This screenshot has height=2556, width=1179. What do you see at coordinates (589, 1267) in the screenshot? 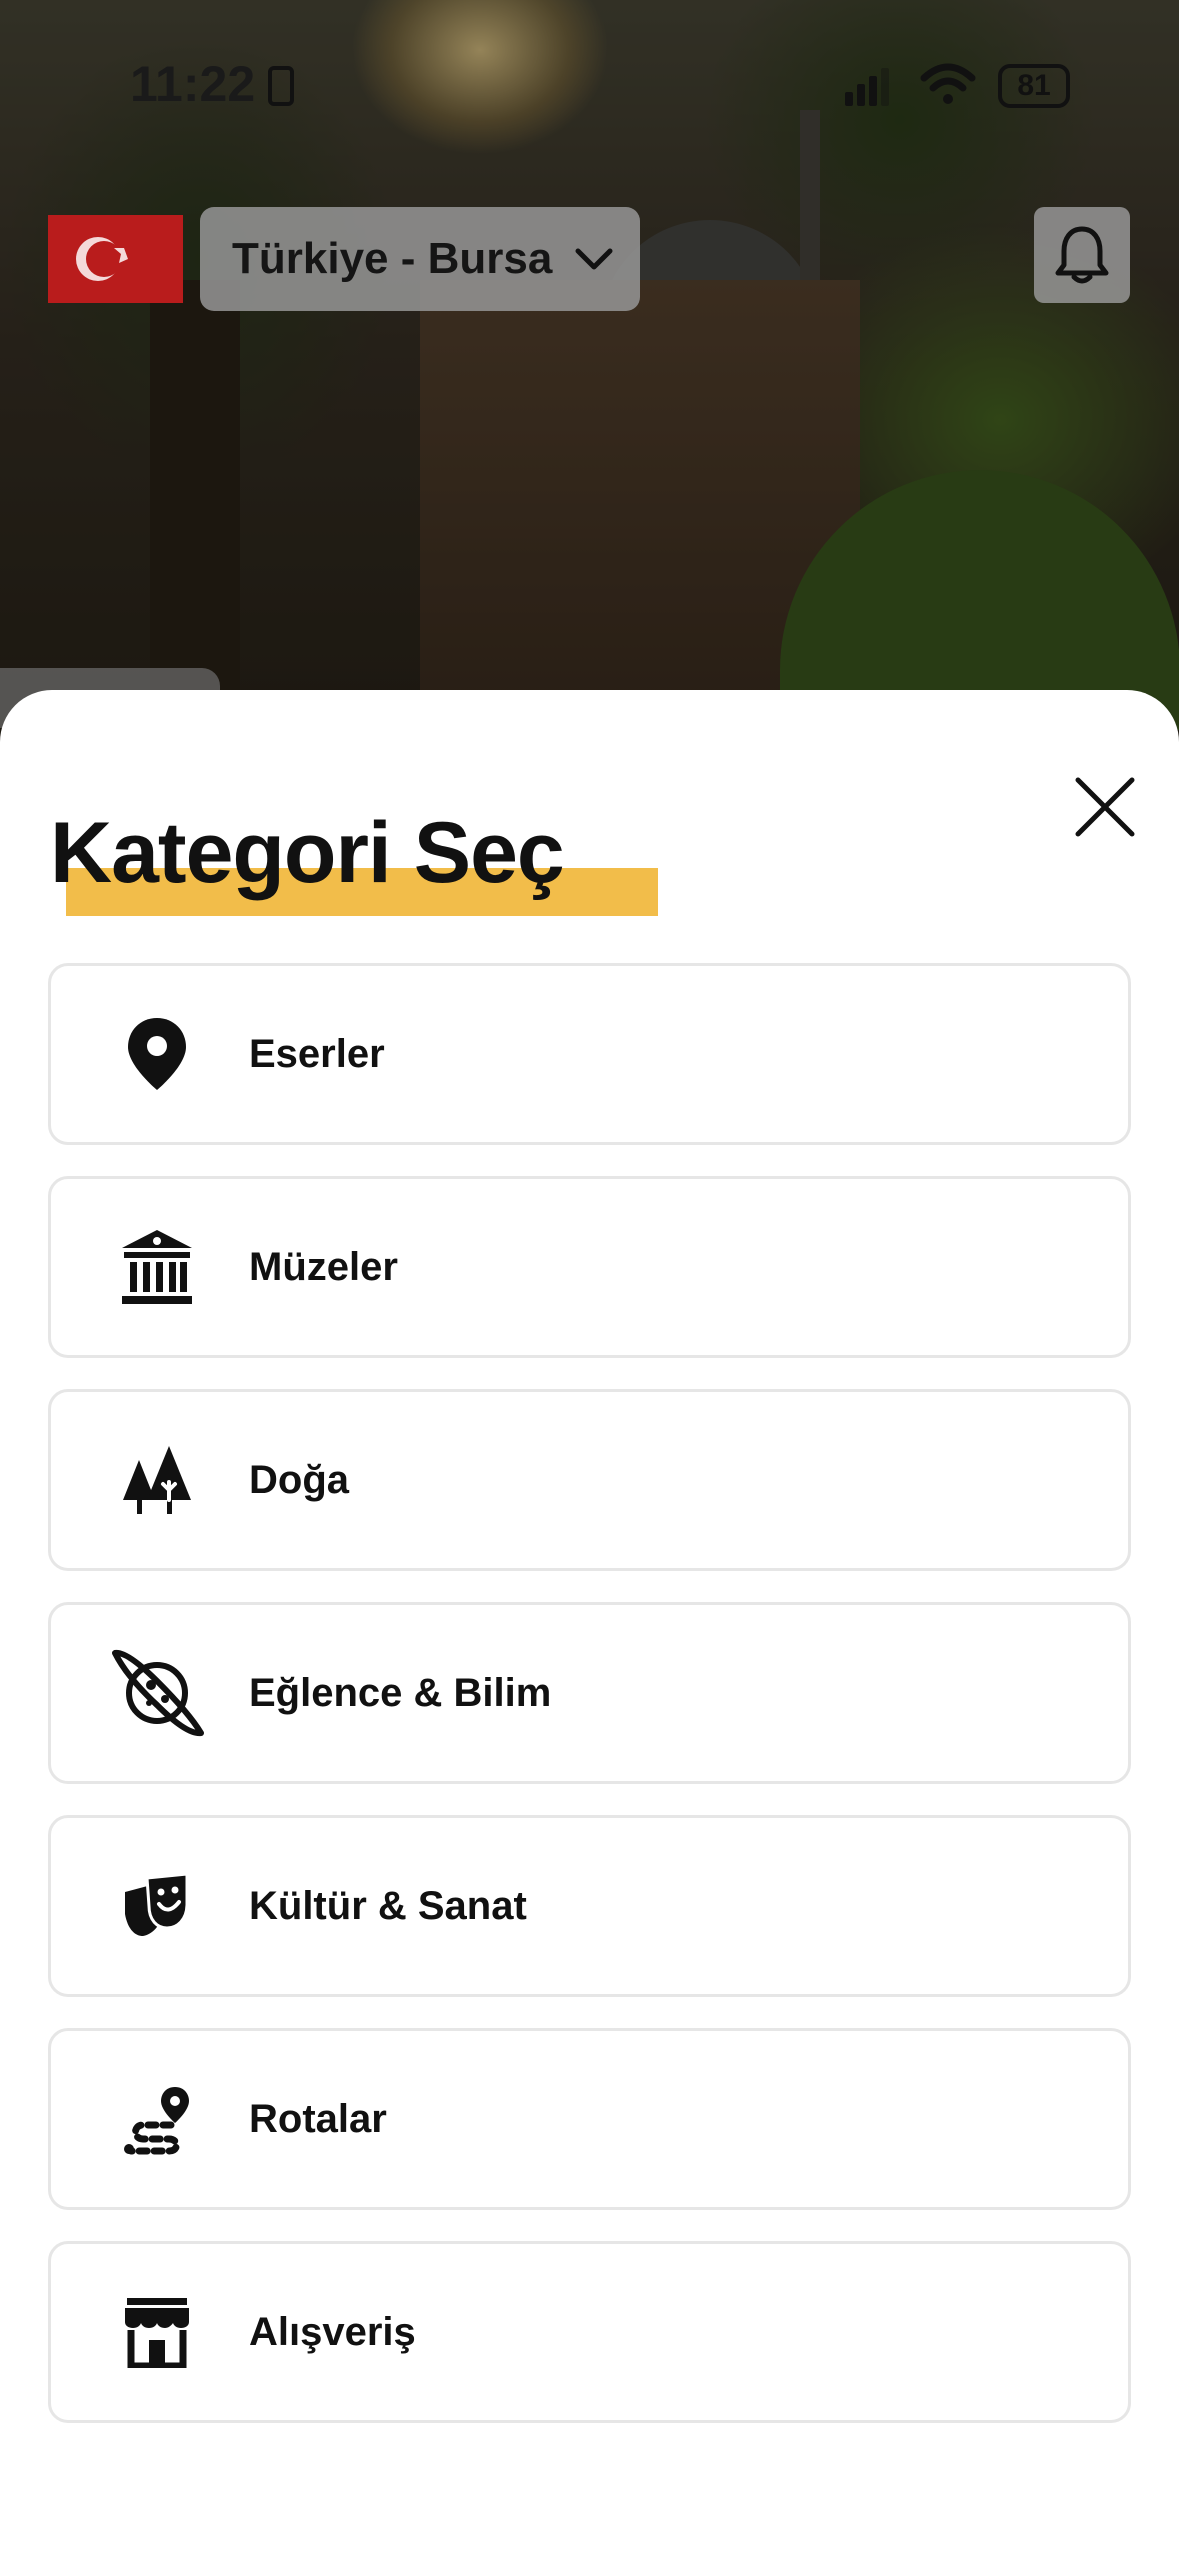
I see `category-item-muzeler: Müzeler` at bounding box center [589, 1267].